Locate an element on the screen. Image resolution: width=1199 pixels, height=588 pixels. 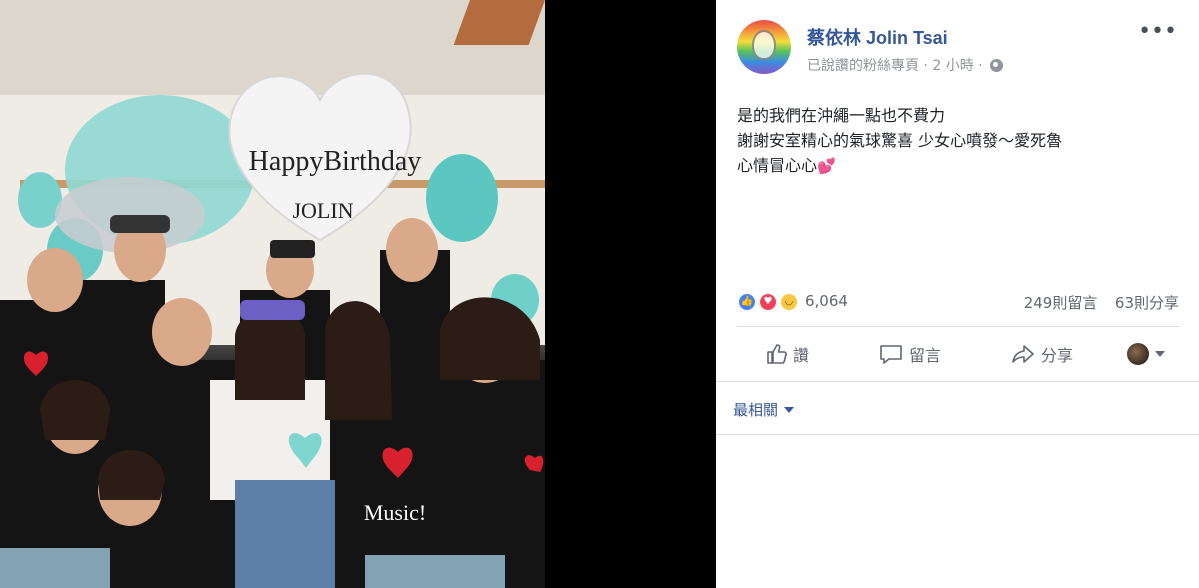
post-text-line-1: 是的我們在沖繩一點也不費力 is located at coordinates (841, 115).